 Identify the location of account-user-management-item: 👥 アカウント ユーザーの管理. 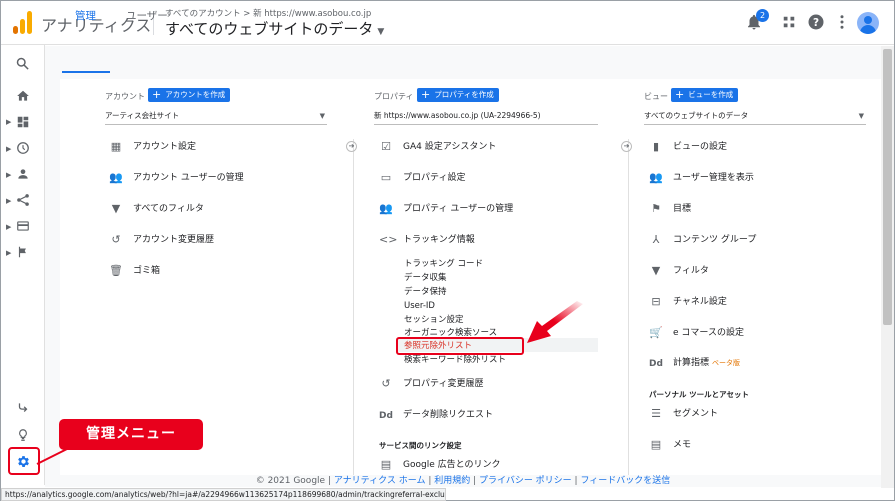
(176, 178).